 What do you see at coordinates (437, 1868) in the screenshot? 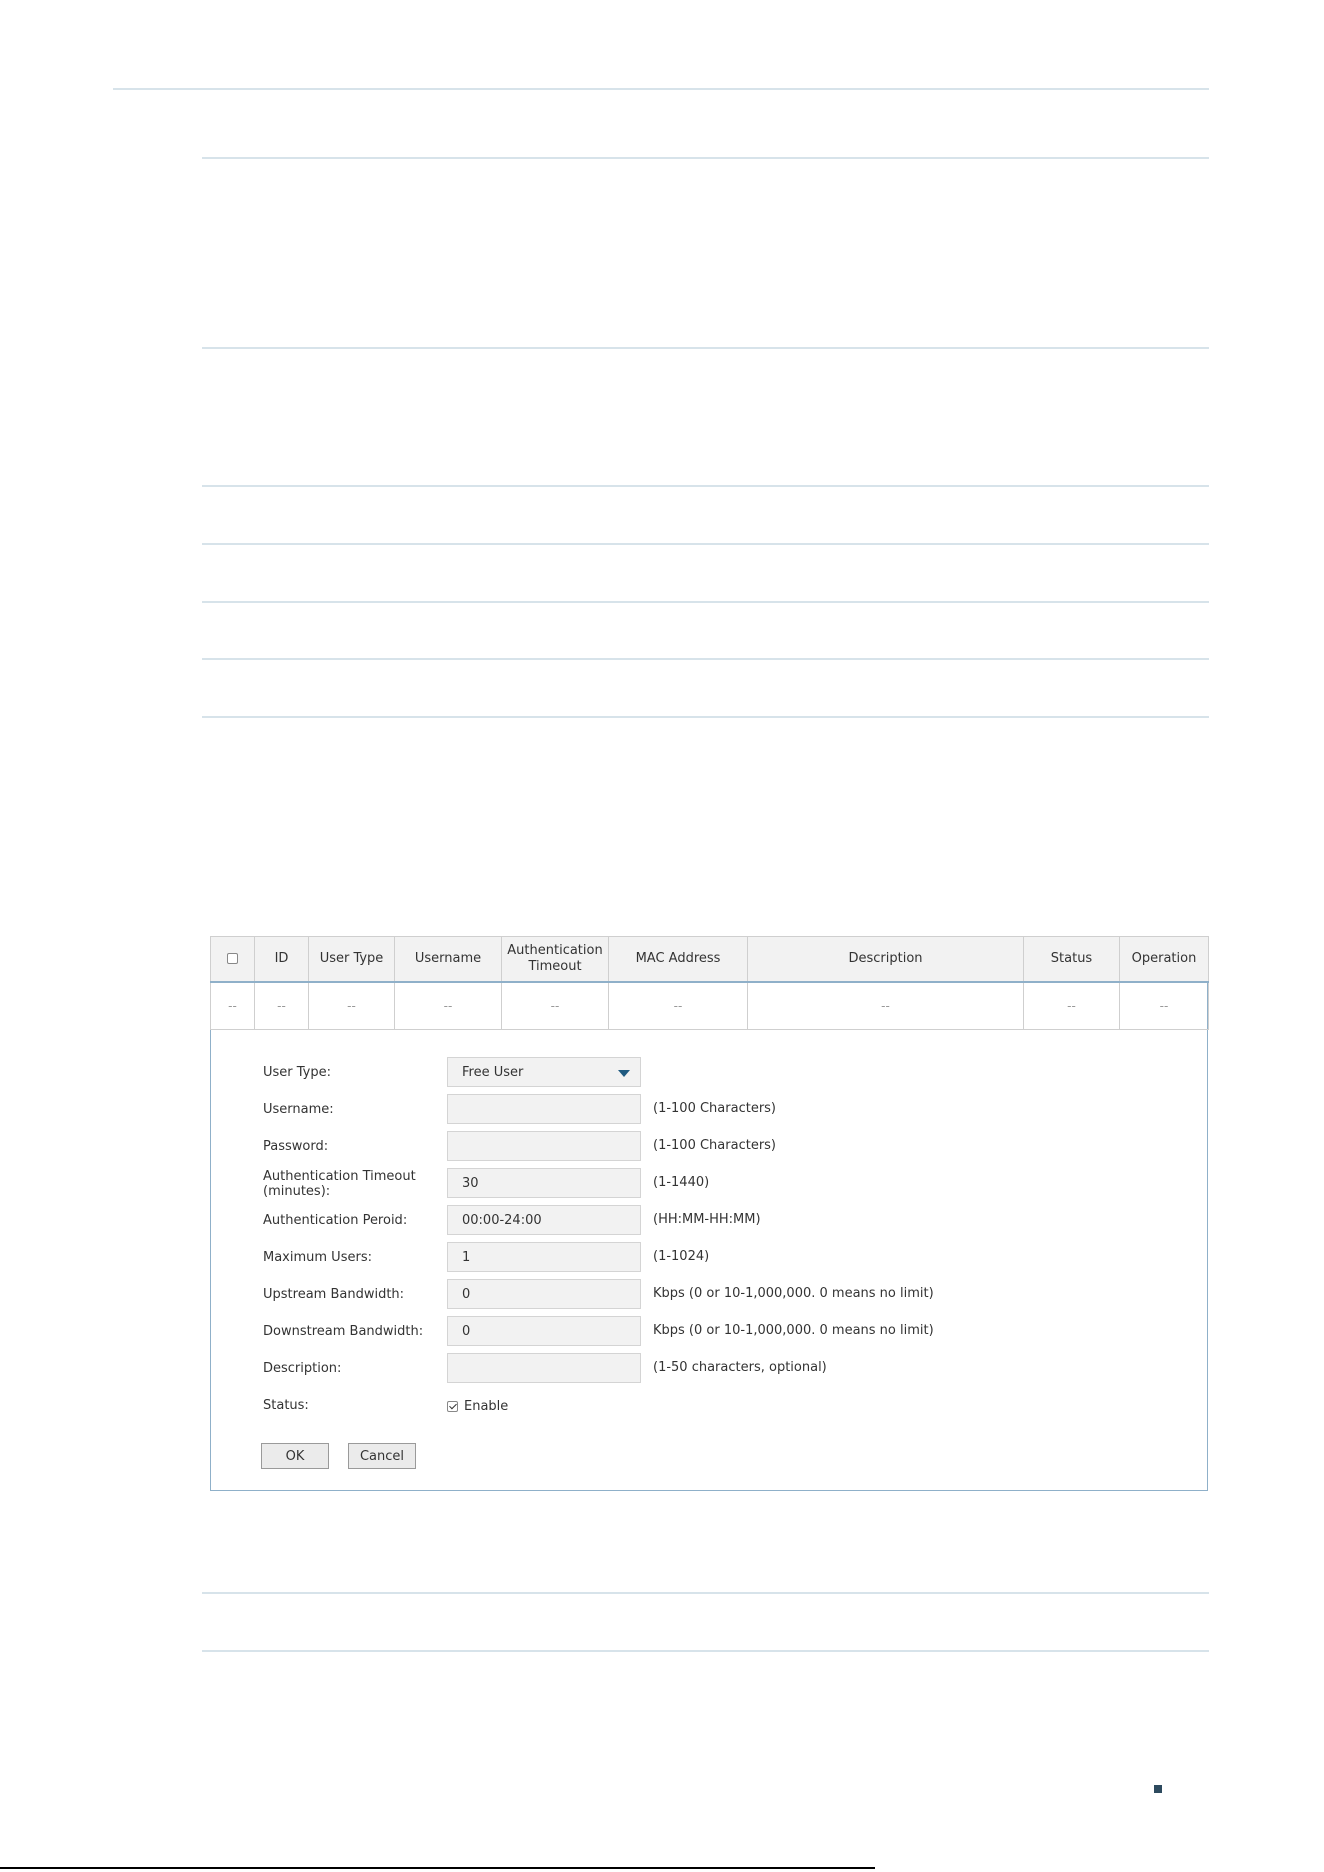
I see `footer-rule` at bounding box center [437, 1868].